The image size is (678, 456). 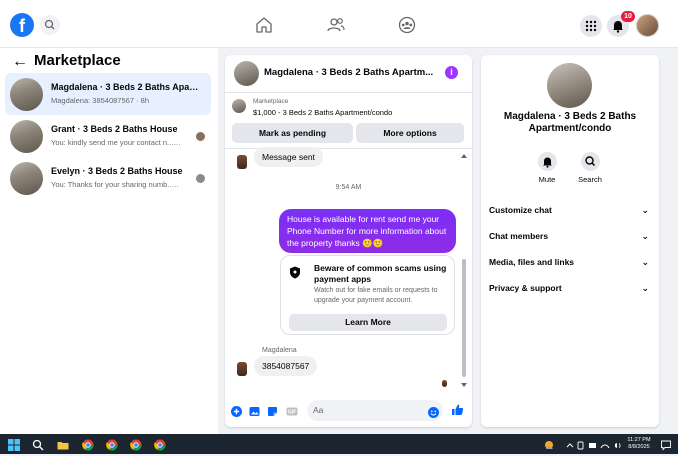 I want to click on search-label: Search, so click(x=590, y=179).